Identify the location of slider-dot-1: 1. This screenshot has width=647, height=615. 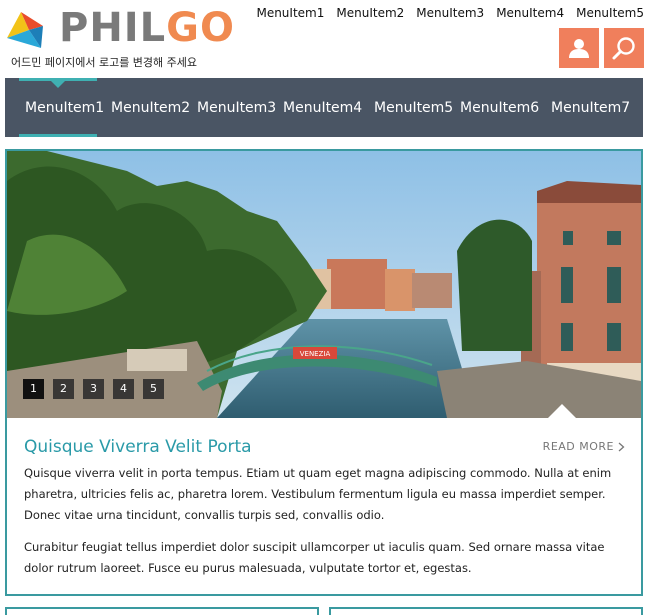
(33, 389).